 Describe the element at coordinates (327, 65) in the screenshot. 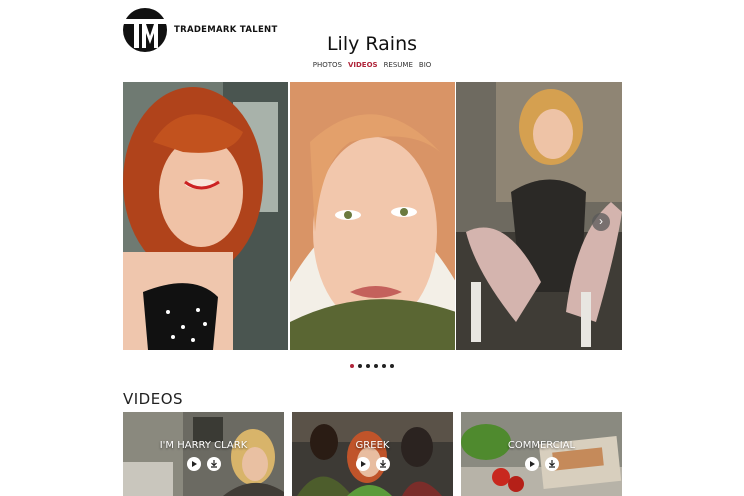

I see `nav-photos: PHOTOS` at that location.